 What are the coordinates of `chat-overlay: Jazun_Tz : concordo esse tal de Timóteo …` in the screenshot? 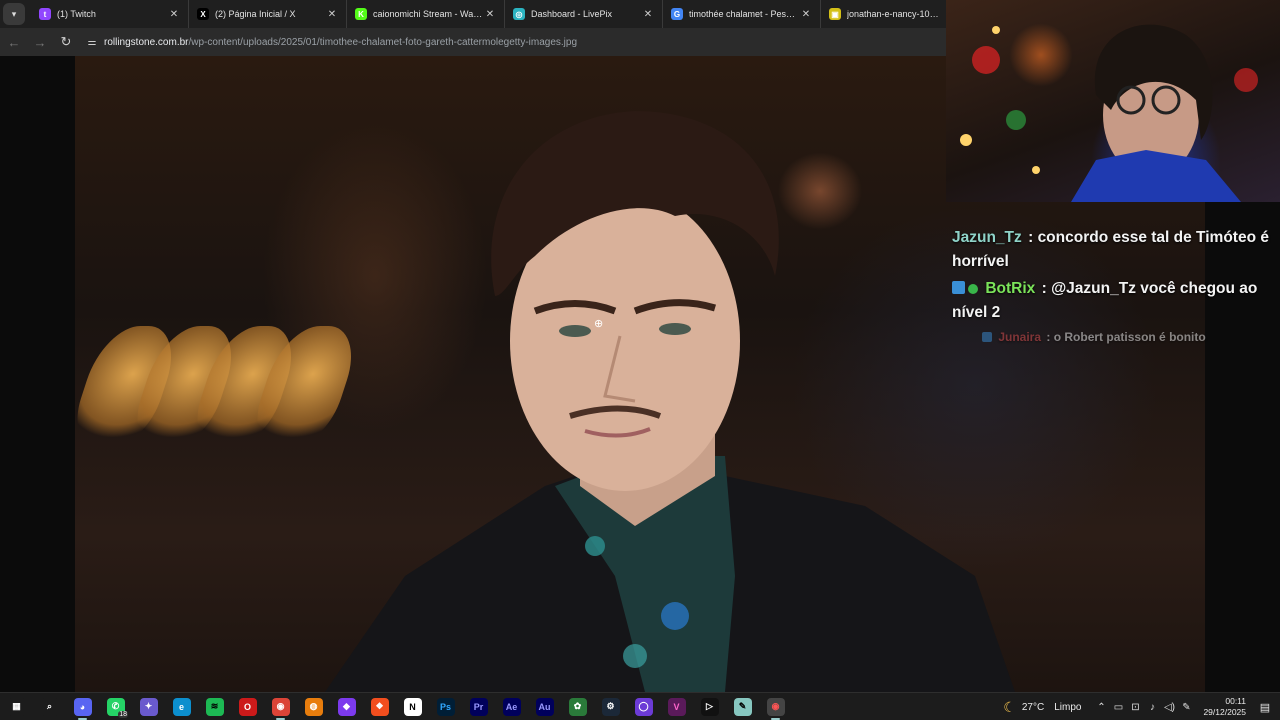 It's located at (1113, 282).